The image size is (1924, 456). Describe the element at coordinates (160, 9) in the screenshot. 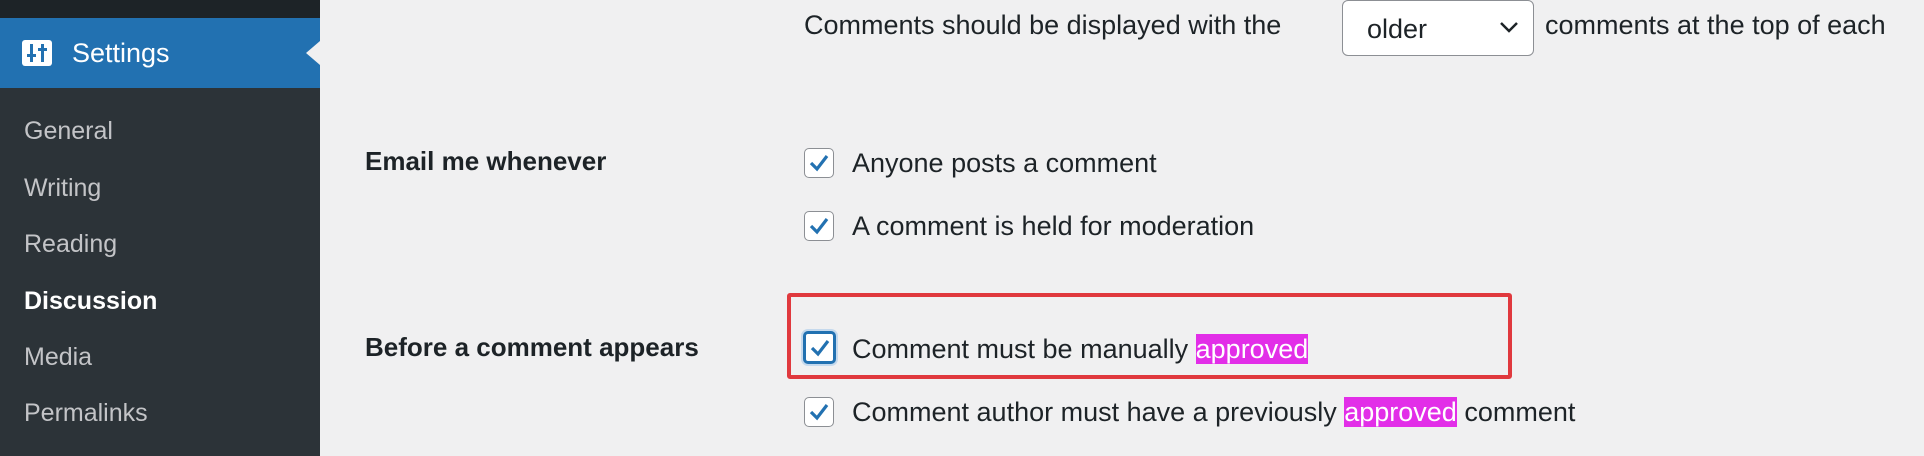

I see `sidebar-top-strip` at that location.